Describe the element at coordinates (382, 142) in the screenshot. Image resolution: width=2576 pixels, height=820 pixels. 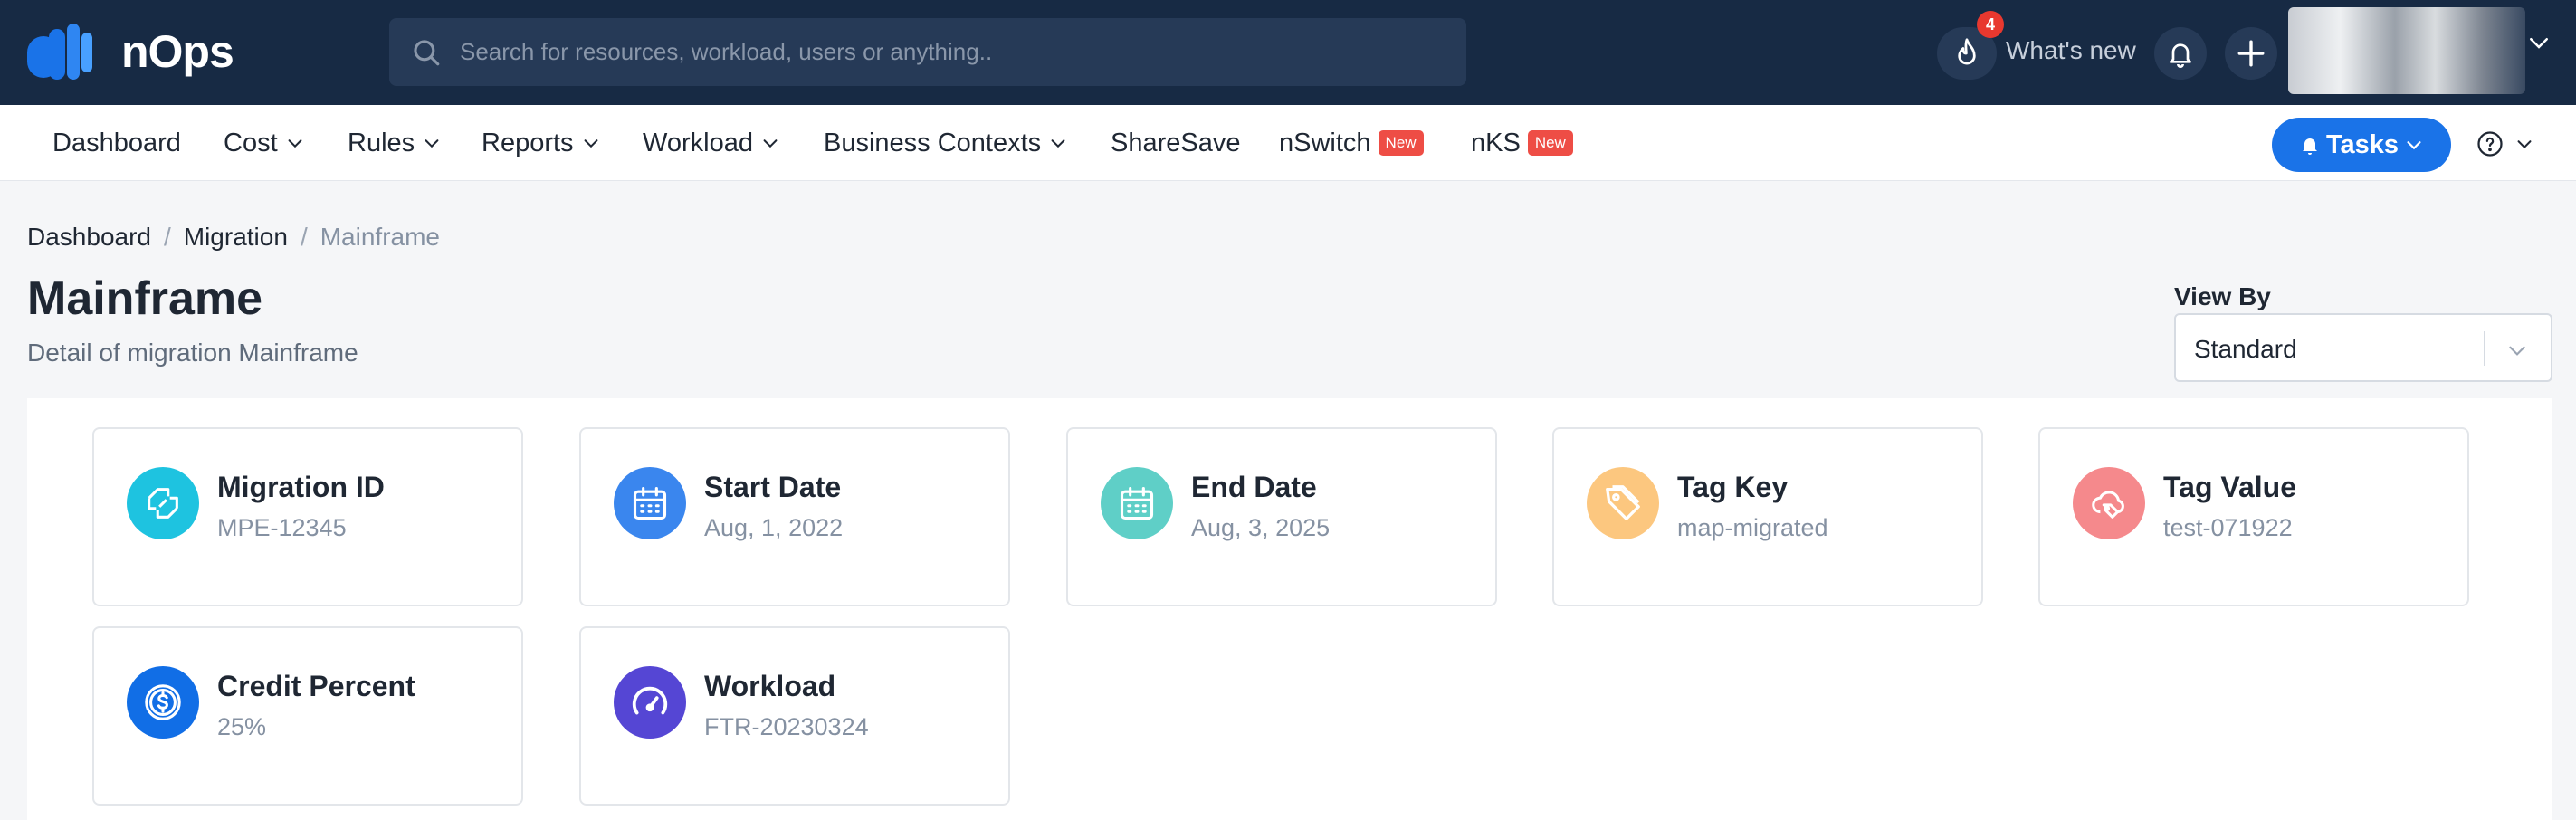
I see `nav-item-label: Rules` at that location.